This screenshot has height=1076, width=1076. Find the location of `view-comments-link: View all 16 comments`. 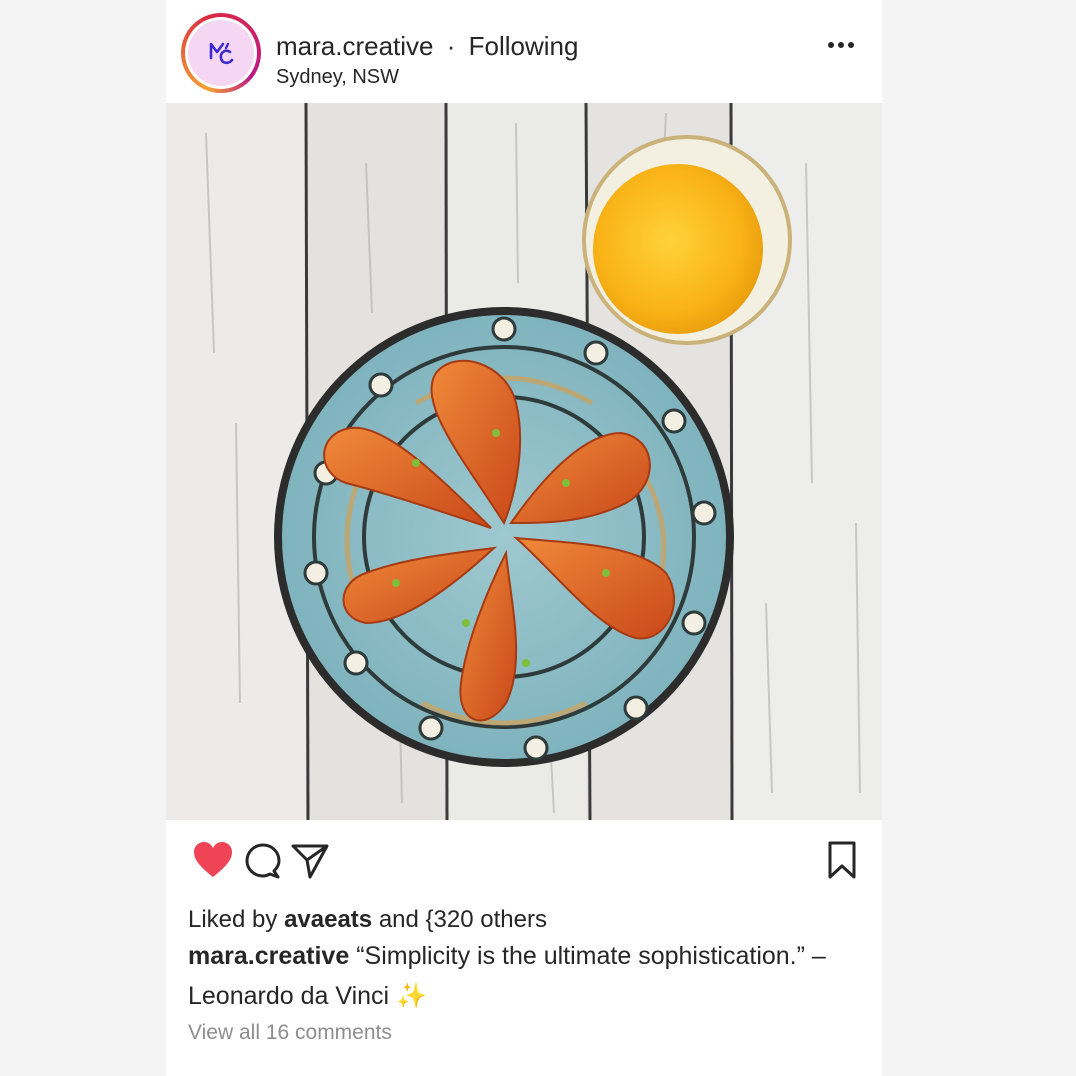

view-comments-link: View all 16 comments is located at coordinates (290, 1033).